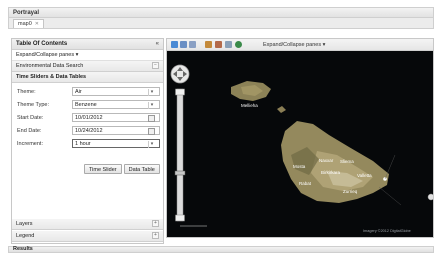 The width and height of the screenshot is (436, 253). I want to click on map-label: Sliema, so click(347, 161).